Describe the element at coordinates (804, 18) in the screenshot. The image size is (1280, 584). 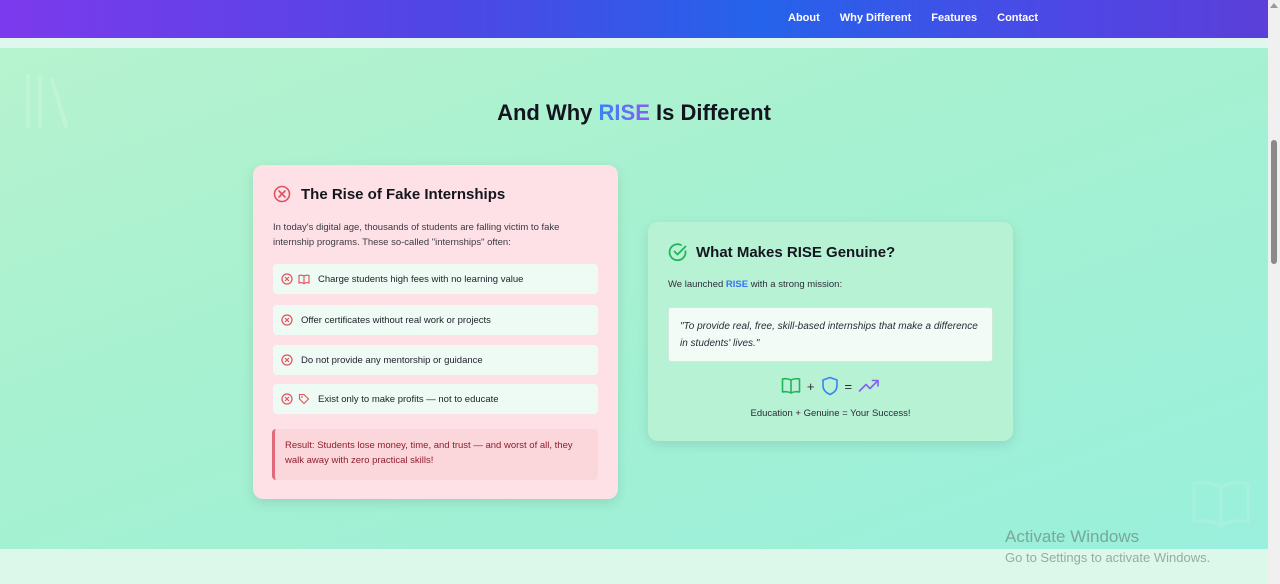
I see `nav-link-about: About` at that location.